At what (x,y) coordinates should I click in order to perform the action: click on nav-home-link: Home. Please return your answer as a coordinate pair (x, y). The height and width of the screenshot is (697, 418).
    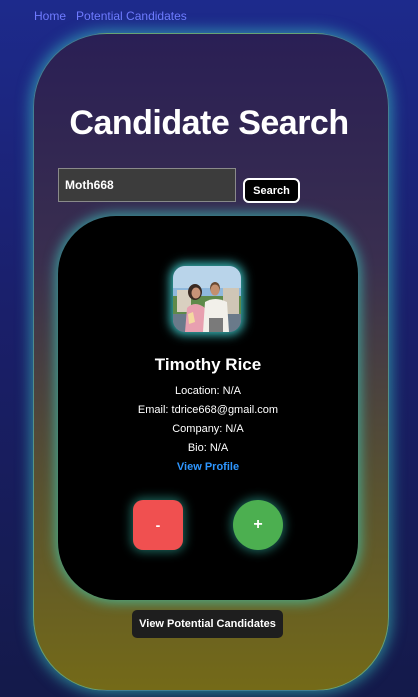
    Looking at the image, I should click on (50, 16).